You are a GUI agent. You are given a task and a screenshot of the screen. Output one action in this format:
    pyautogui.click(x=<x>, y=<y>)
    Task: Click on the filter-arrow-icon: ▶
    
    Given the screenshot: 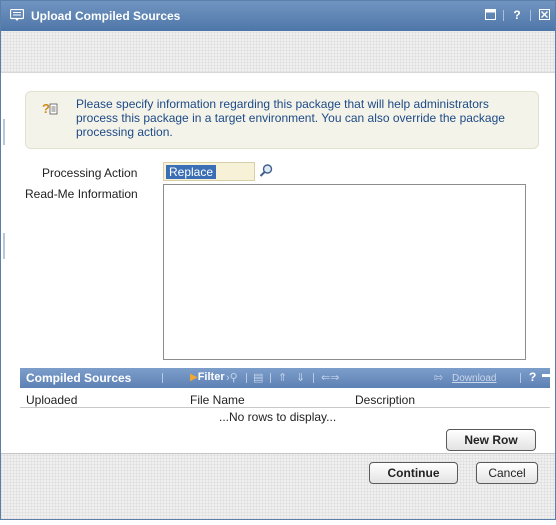 What is the action you would take?
    pyautogui.click(x=194, y=377)
    